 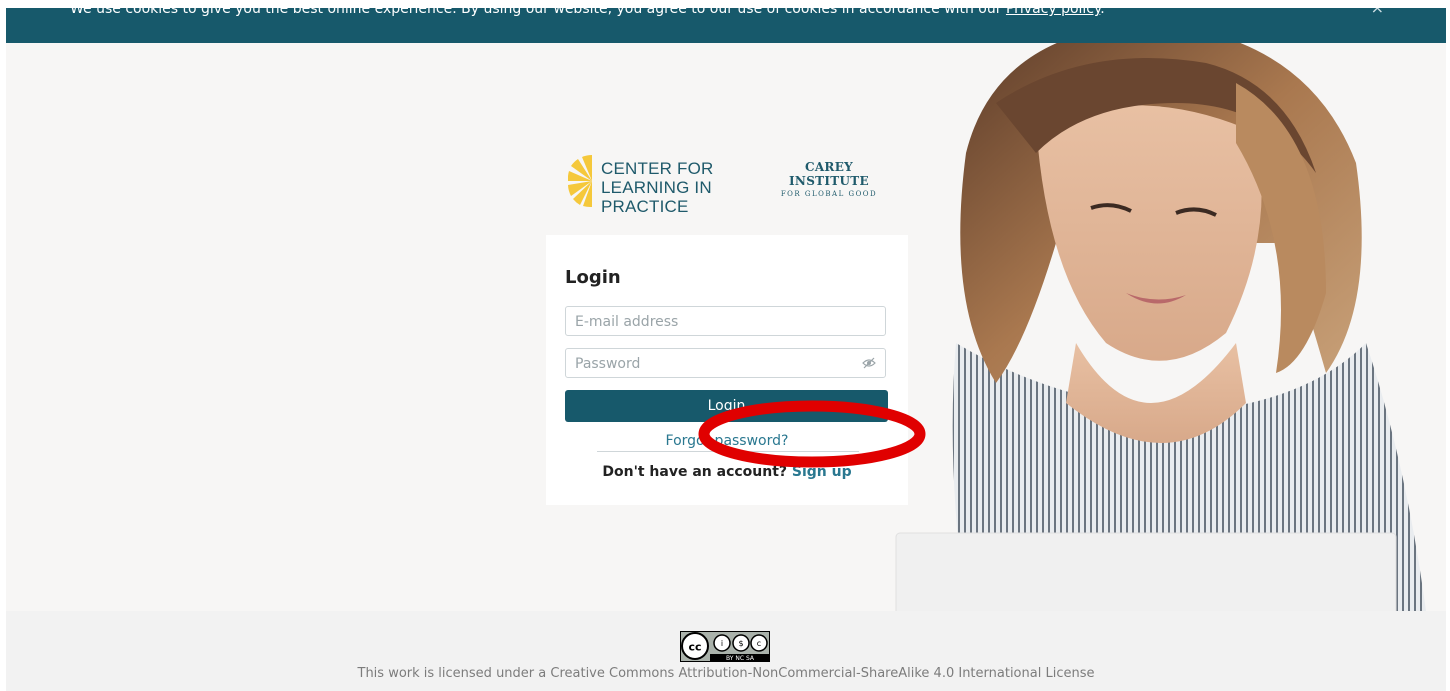 I want to click on privacy-policy-link: Privacy policy, so click(x=1053, y=12).